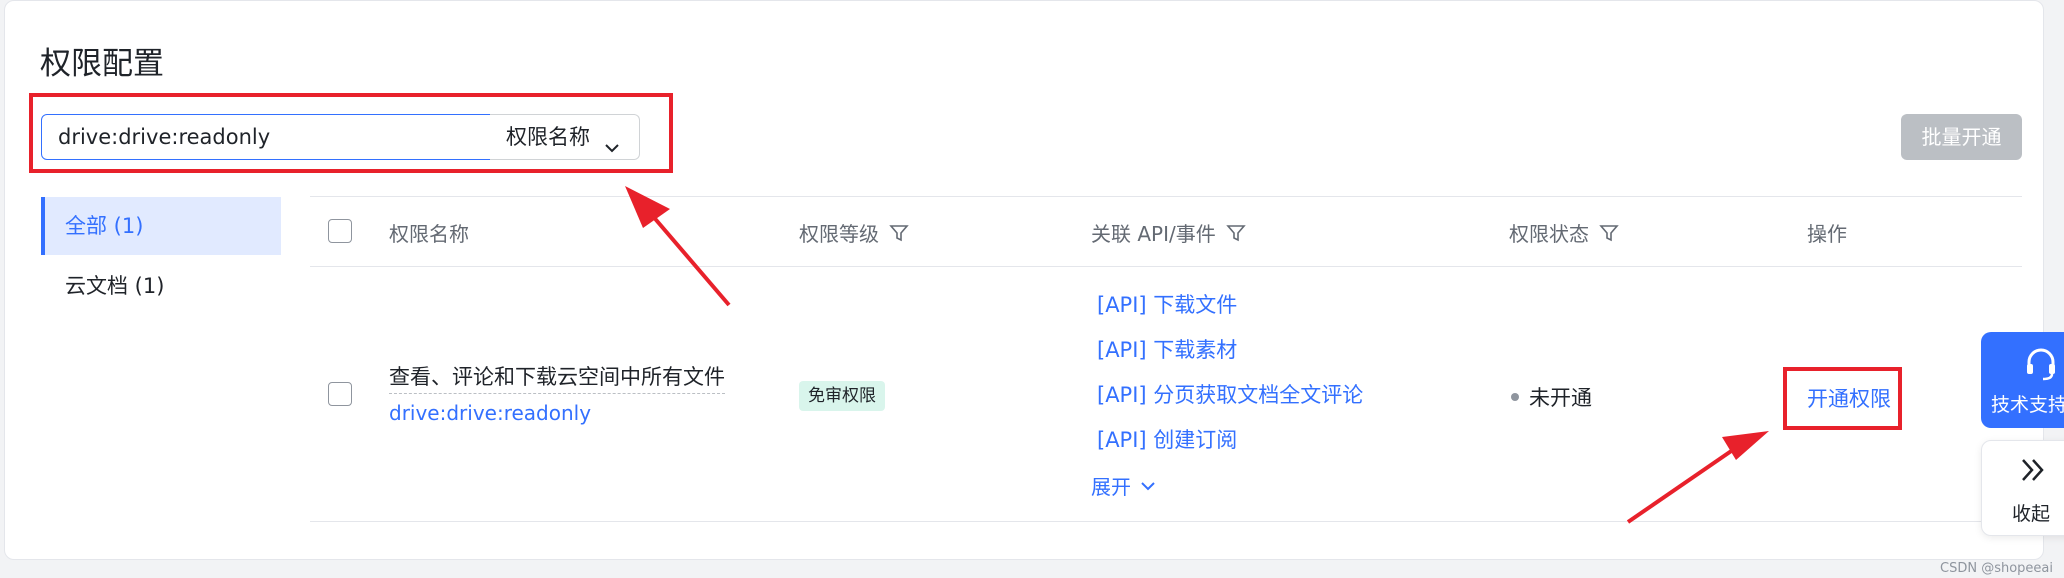 The width and height of the screenshot is (2064, 578). What do you see at coordinates (2031, 514) in the screenshot?
I see `collapse-label: 收起` at bounding box center [2031, 514].